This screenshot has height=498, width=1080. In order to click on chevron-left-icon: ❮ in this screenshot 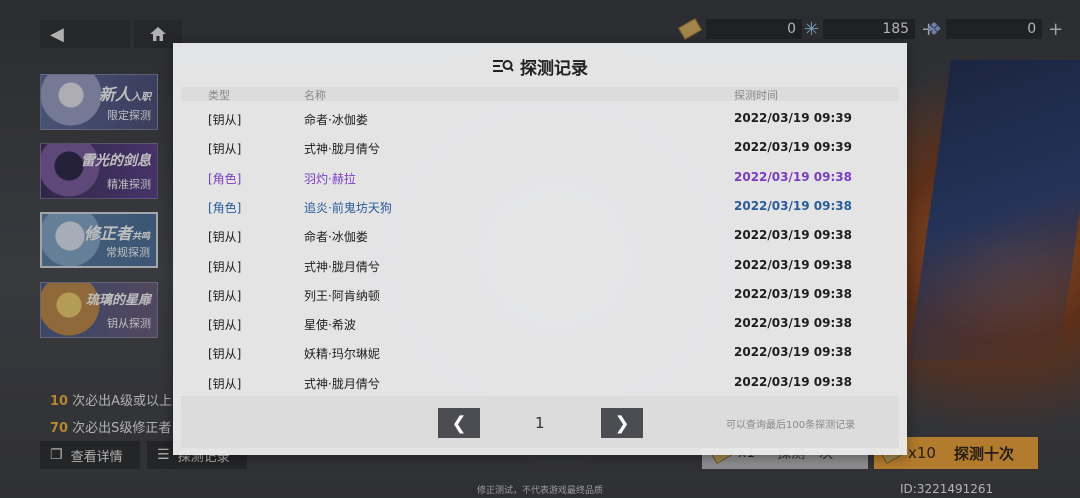, I will do `click(459, 423)`.